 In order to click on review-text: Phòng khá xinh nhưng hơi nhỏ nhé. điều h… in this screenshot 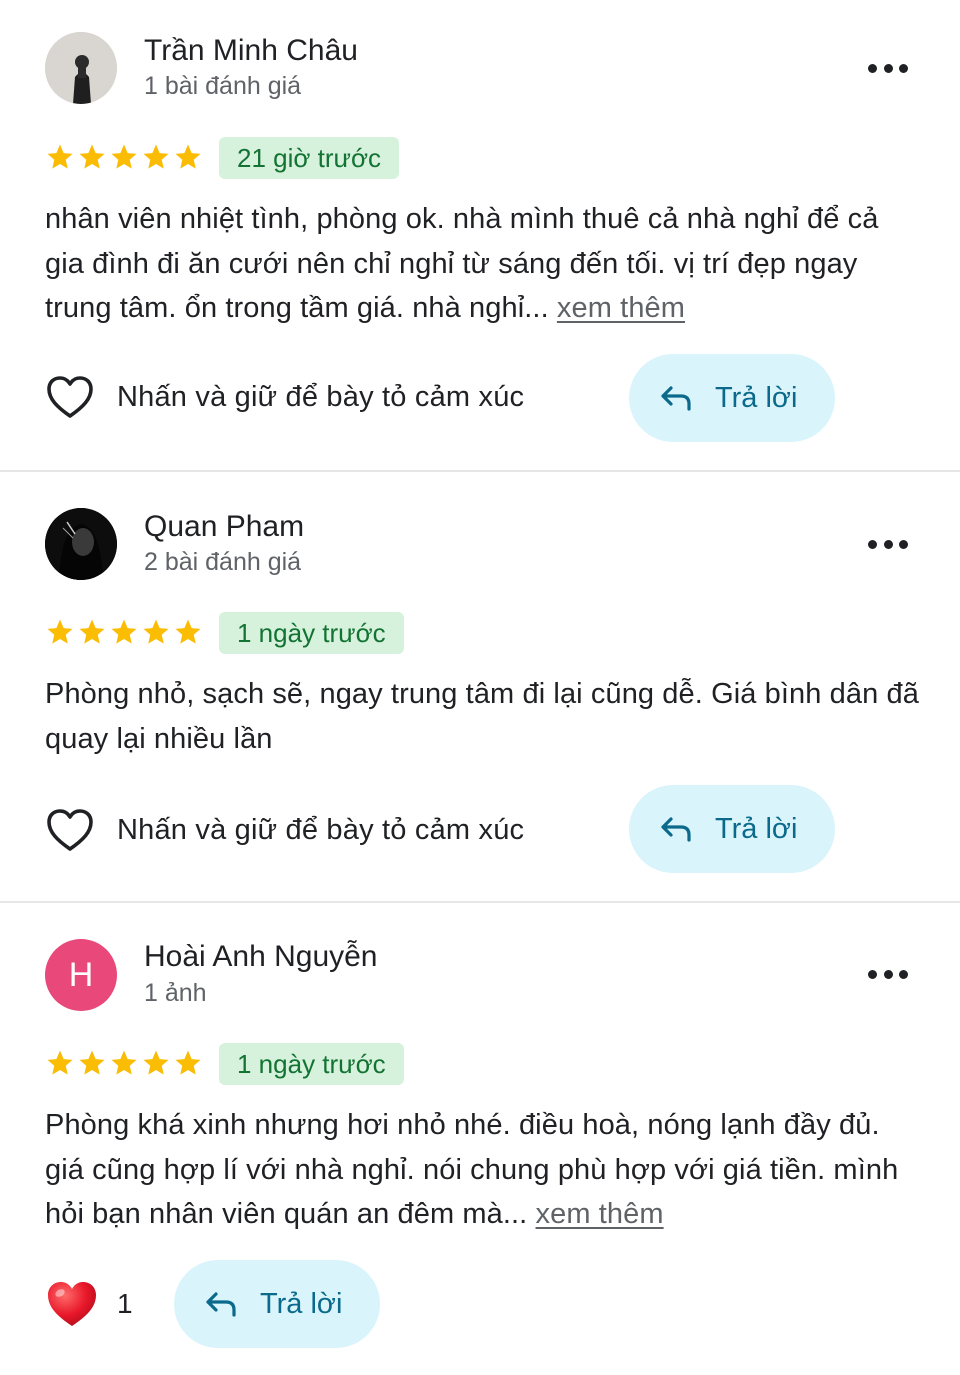, I will do `click(485, 1170)`.